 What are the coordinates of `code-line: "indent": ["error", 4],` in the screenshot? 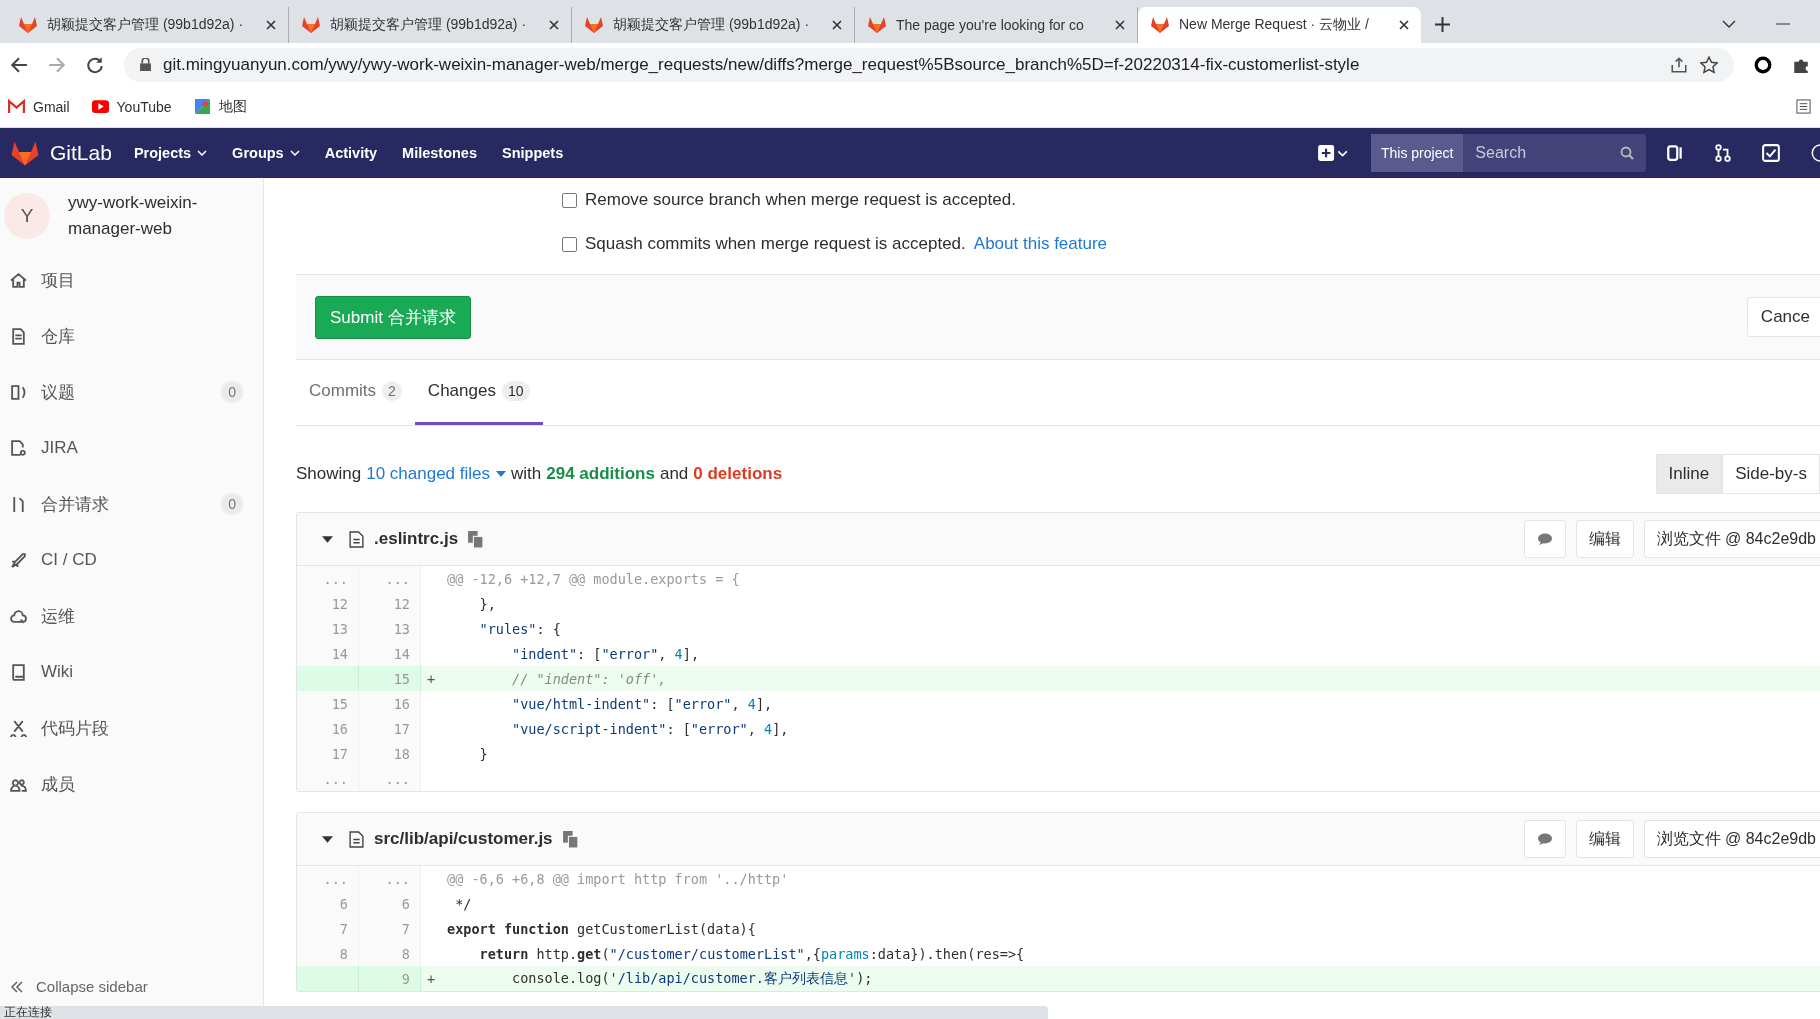 It's located at (605, 653).